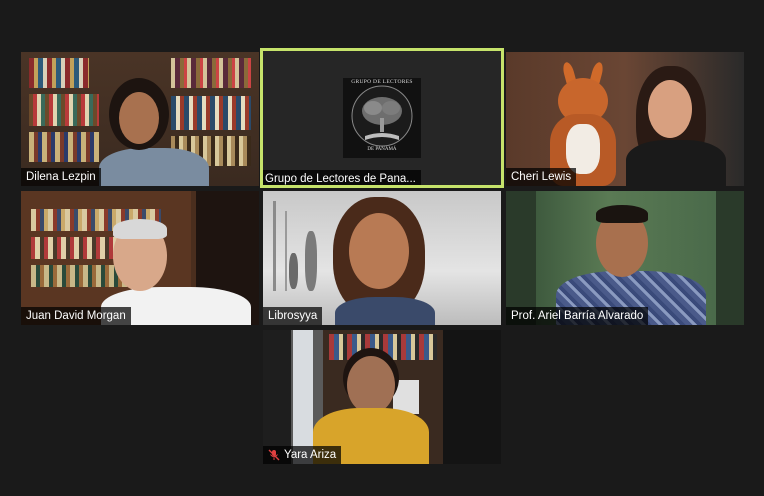 Image resolution: width=764 pixels, height=496 pixels. I want to click on tree-logo-icon, so click(382, 116).